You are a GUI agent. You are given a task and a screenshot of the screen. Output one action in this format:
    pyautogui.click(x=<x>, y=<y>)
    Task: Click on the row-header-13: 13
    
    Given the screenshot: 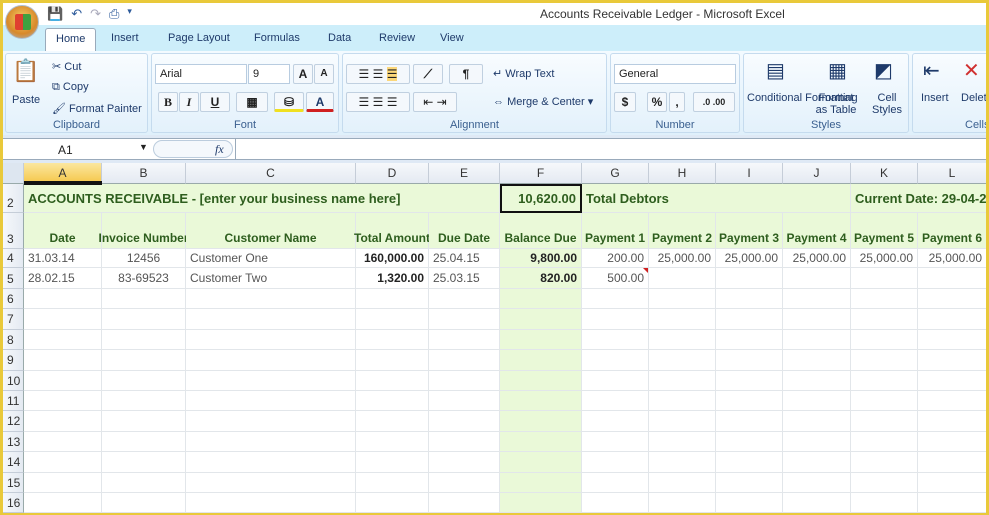 What is the action you would take?
    pyautogui.click(x=13, y=442)
    